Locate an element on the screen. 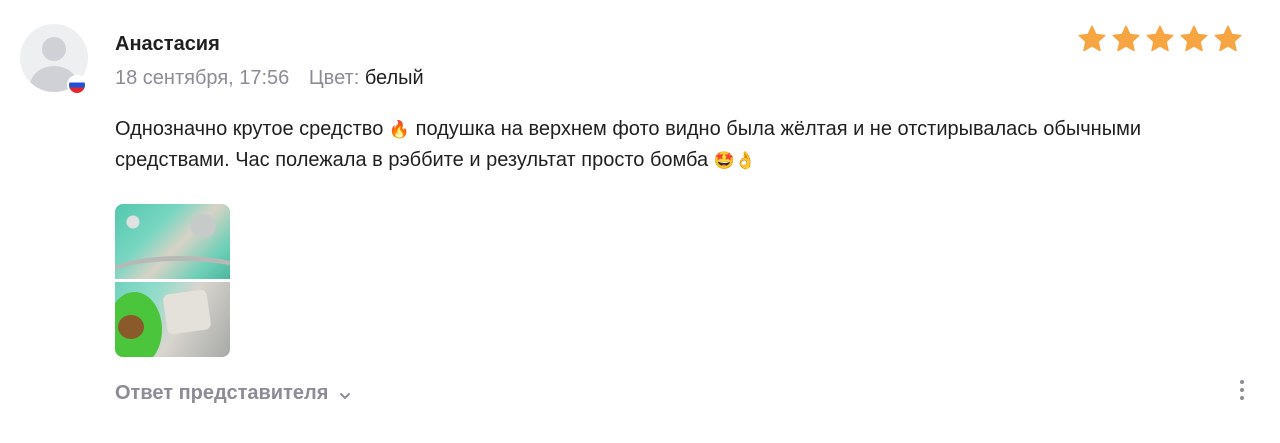 The height and width of the screenshot is (443, 1280). reply-label: Ответ представителя is located at coordinates (222, 393).